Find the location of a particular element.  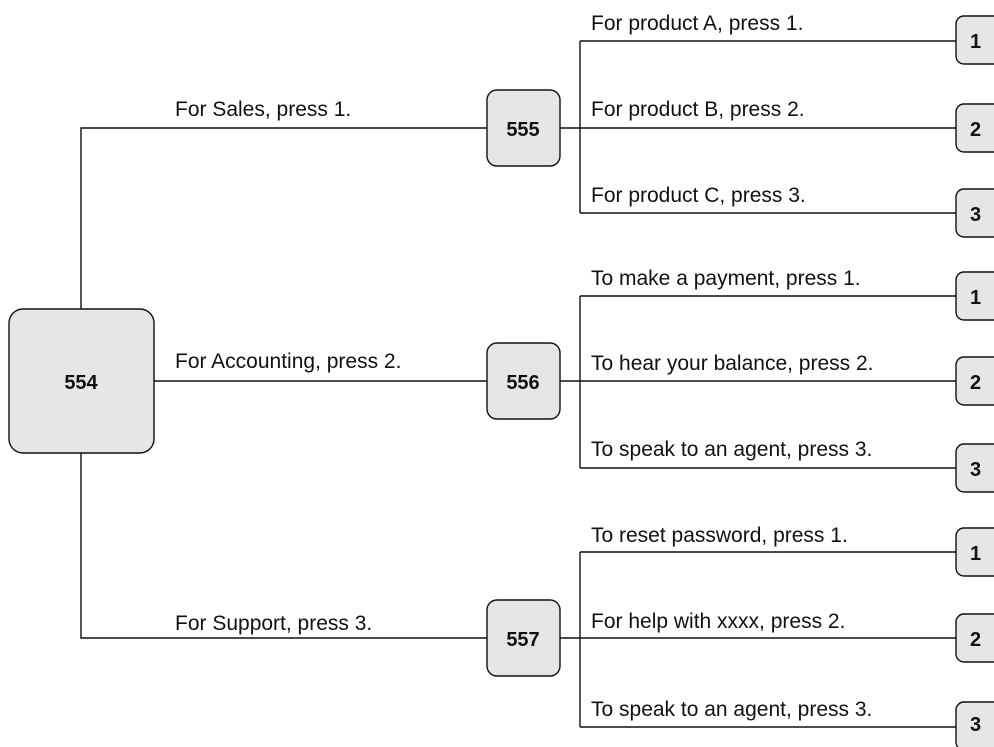

branch-prompt-support: For Support, press 3. is located at coordinates (273, 623).